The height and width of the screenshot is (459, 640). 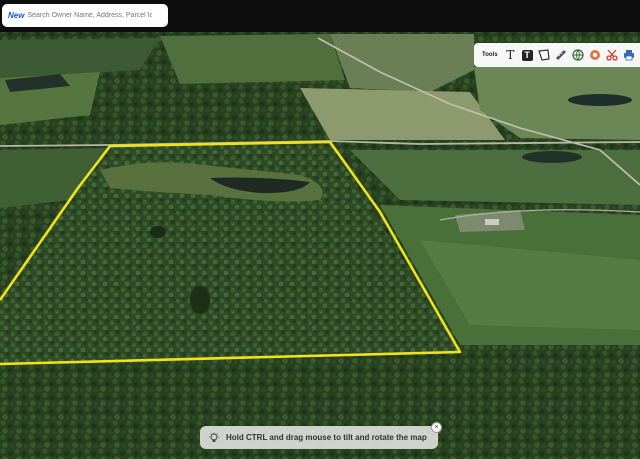 I want to click on donut-icon, so click(x=595, y=55).